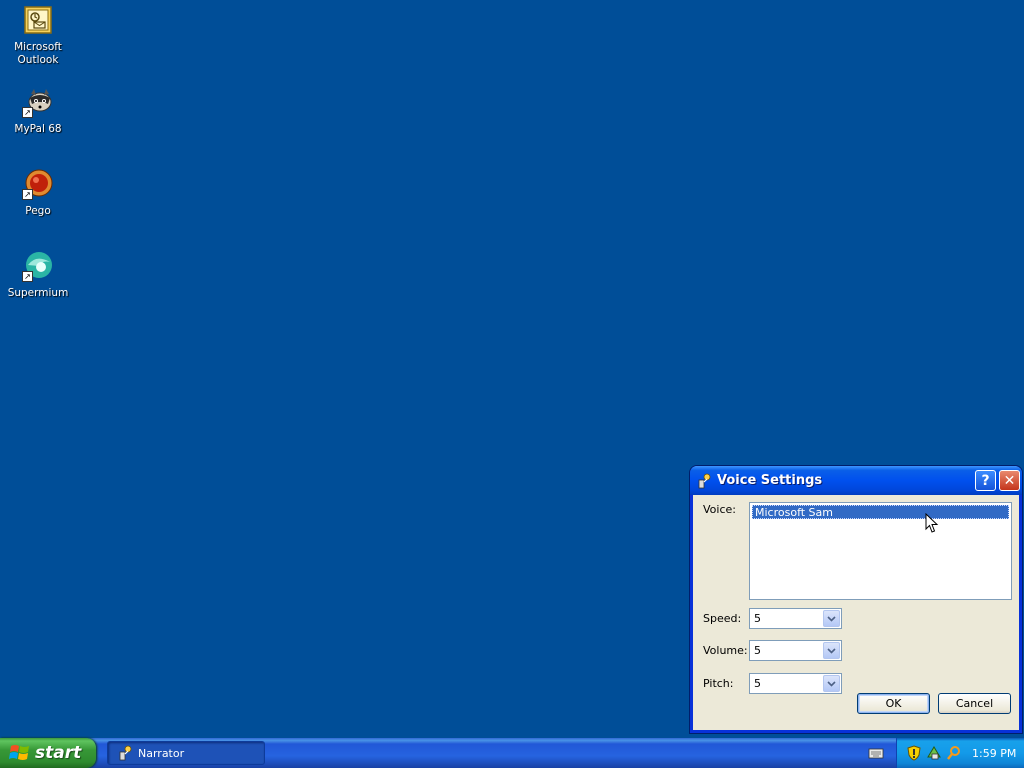 The width and height of the screenshot is (1024, 768). Describe the element at coordinates (38, 129) in the screenshot. I see `desktop-icon-label: MyPal 68` at that location.